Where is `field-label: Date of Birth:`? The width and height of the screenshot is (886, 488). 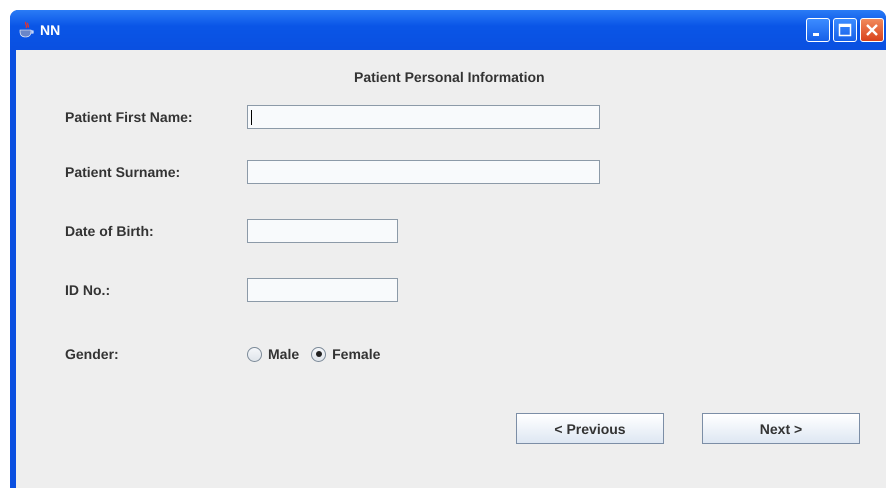
field-label: Date of Birth: is located at coordinates (110, 231).